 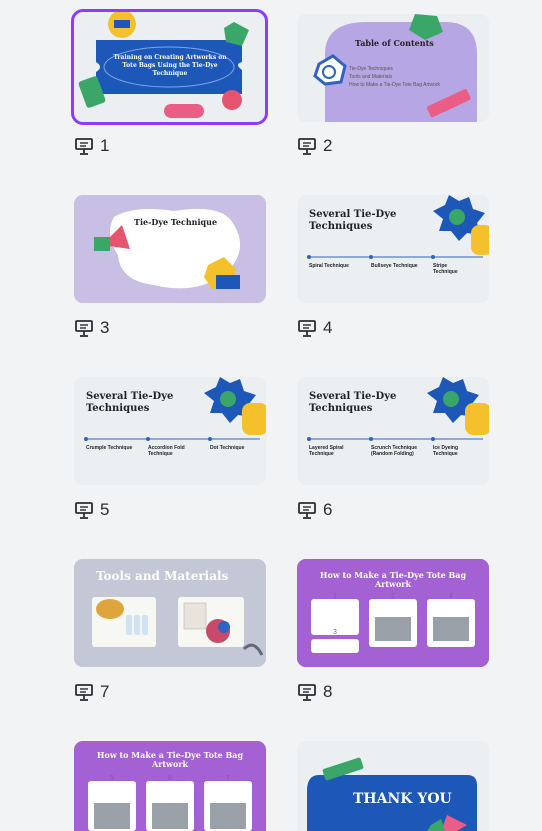 What do you see at coordinates (170, 759) in the screenshot?
I see `slide-9-title: How to Make a Tie-Dye Tote Bag Artwork` at bounding box center [170, 759].